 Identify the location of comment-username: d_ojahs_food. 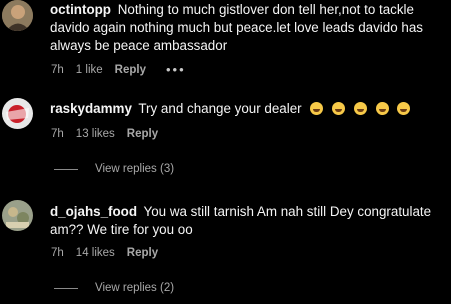
(93, 211).